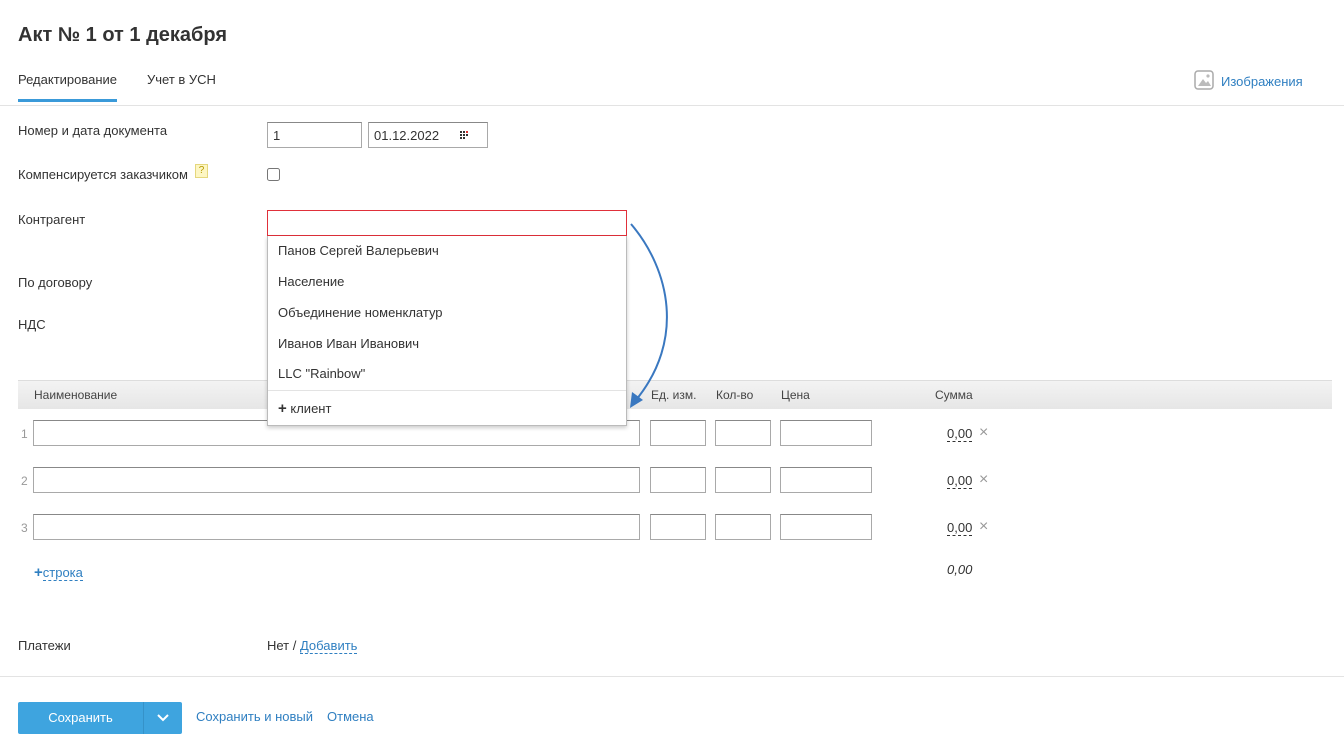 This screenshot has width=1344, height=748. What do you see at coordinates (464, 135) in the screenshot?
I see `calendar-icon` at bounding box center [464, 135].